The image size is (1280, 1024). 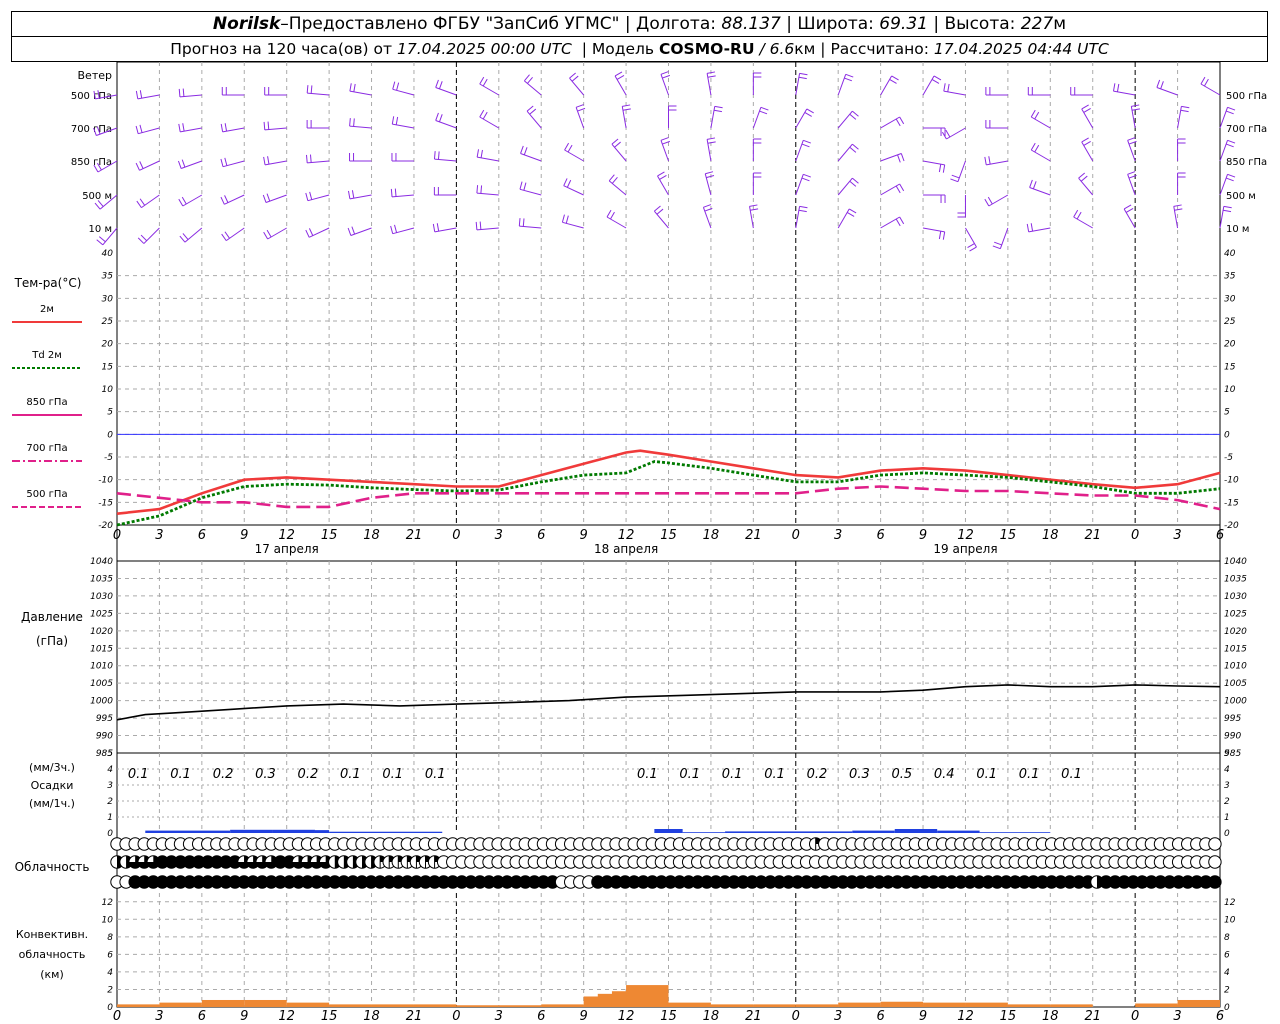 I want to click on y-tick-label-right: 8, so click(x=1227, y=938).